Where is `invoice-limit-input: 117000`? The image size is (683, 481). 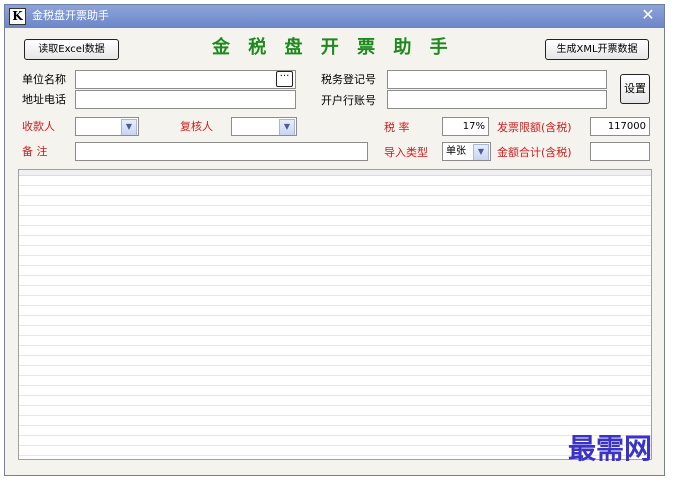
invoice-limit-input: 117000 is located at coordinates (620, 126).